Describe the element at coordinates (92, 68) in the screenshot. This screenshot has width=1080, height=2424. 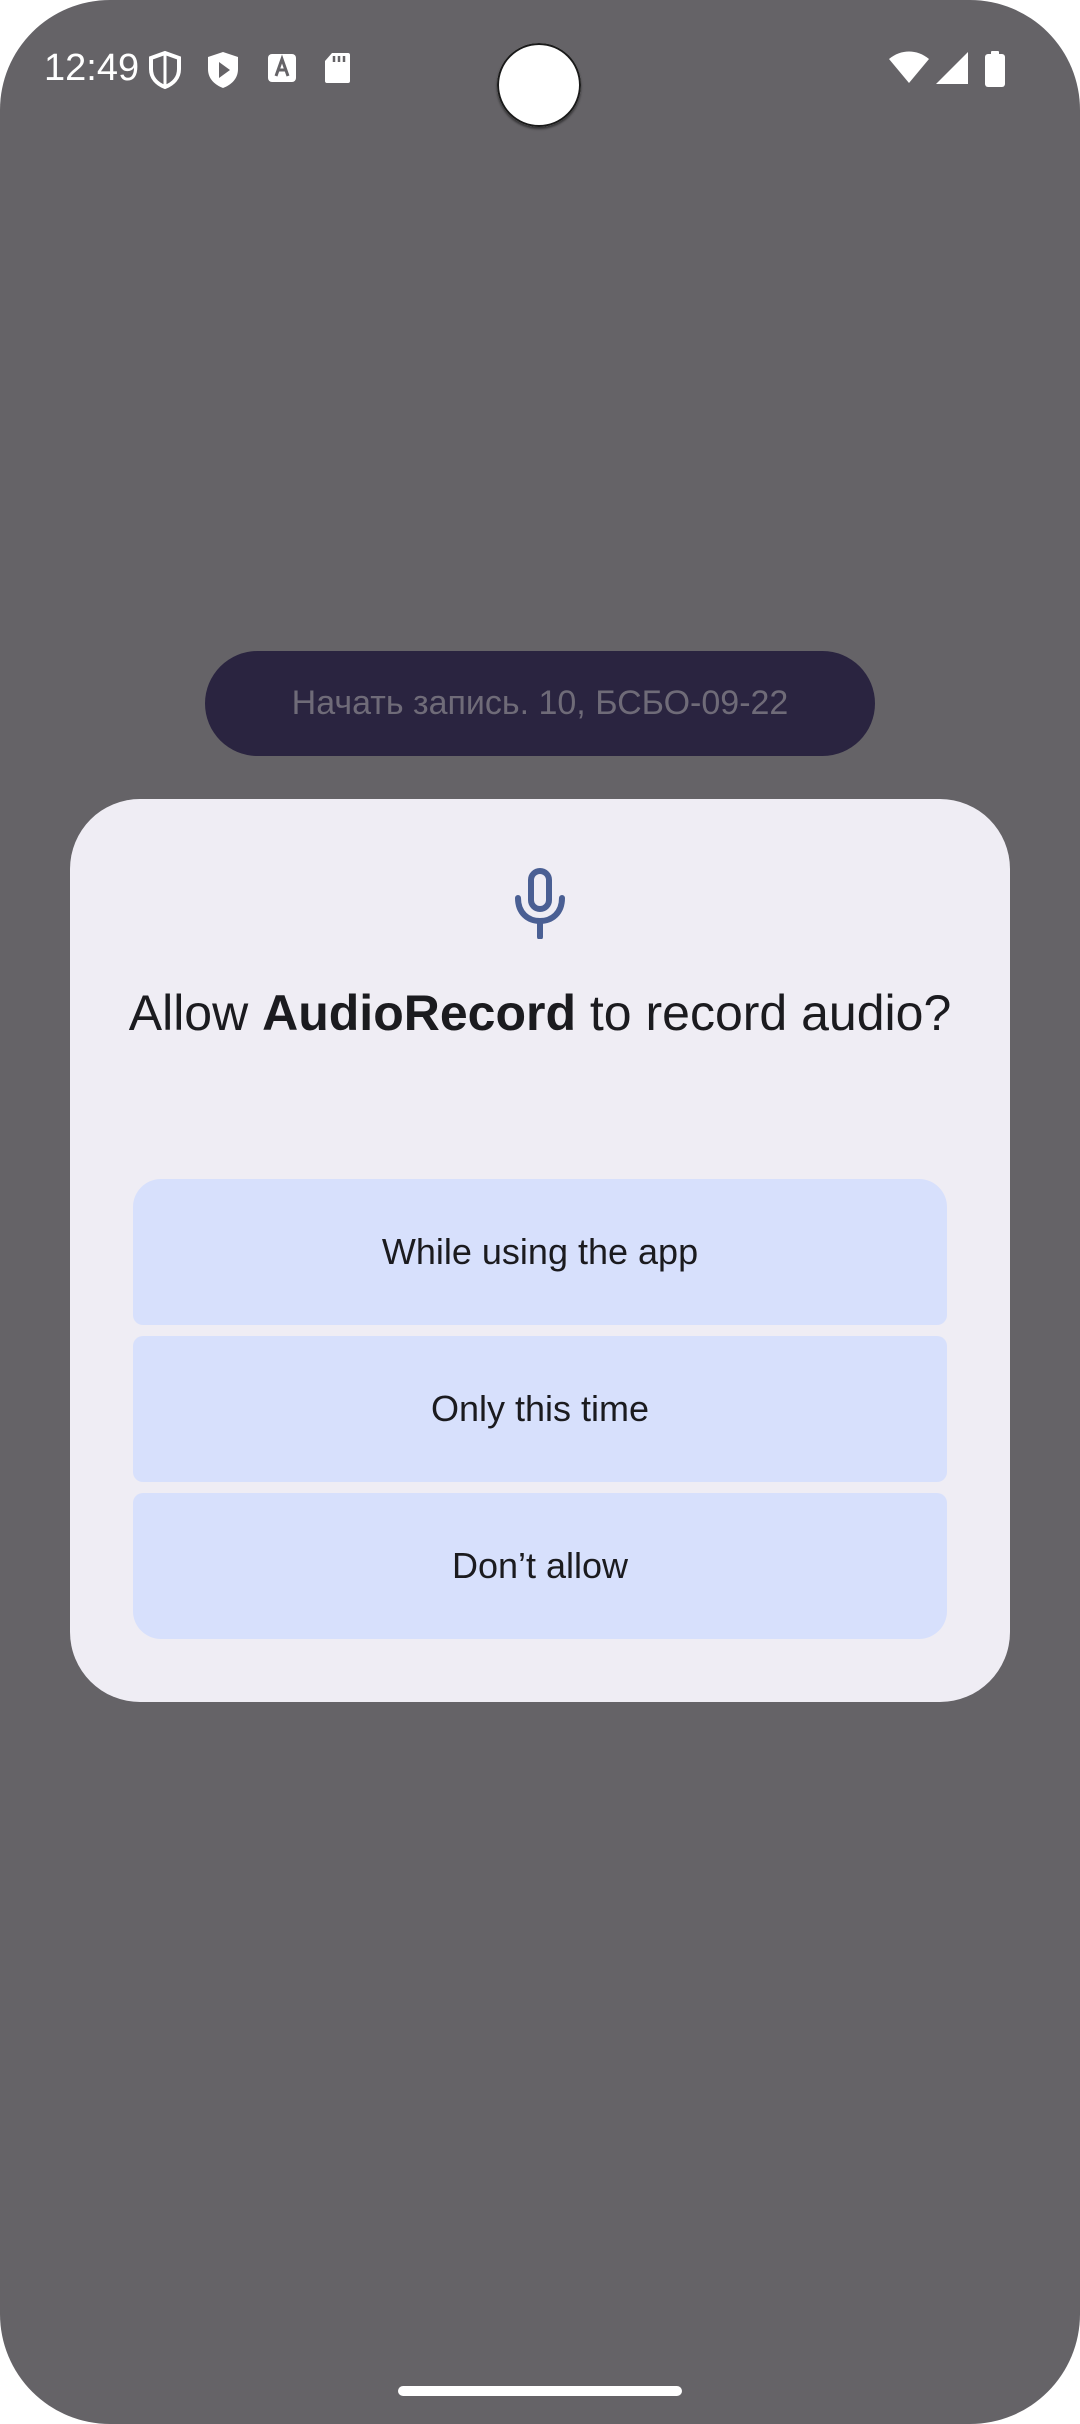
I see `status-time: 12:49` at that location.